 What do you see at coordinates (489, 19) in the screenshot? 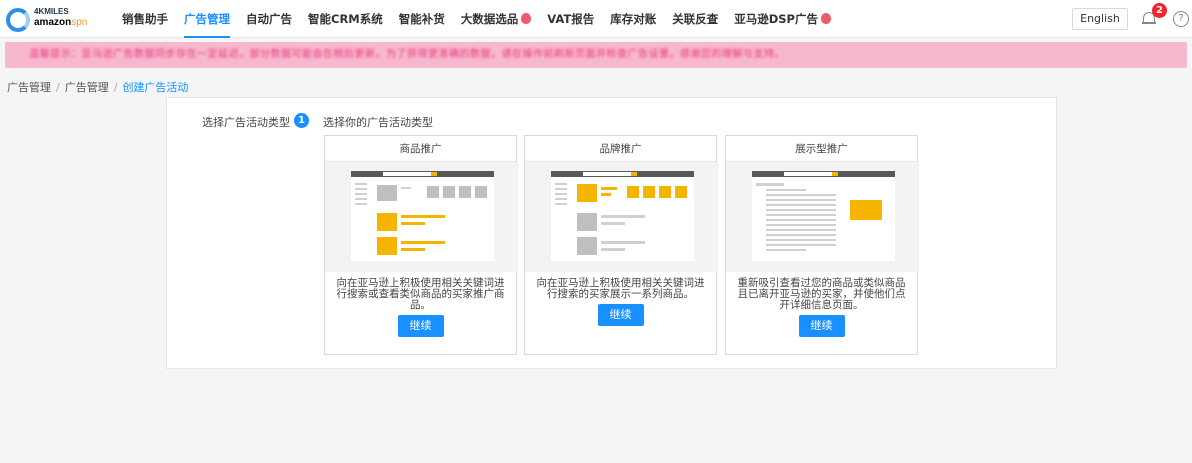
I see `nav-item-label: 大数据选品` at bounding box center [489, 19].